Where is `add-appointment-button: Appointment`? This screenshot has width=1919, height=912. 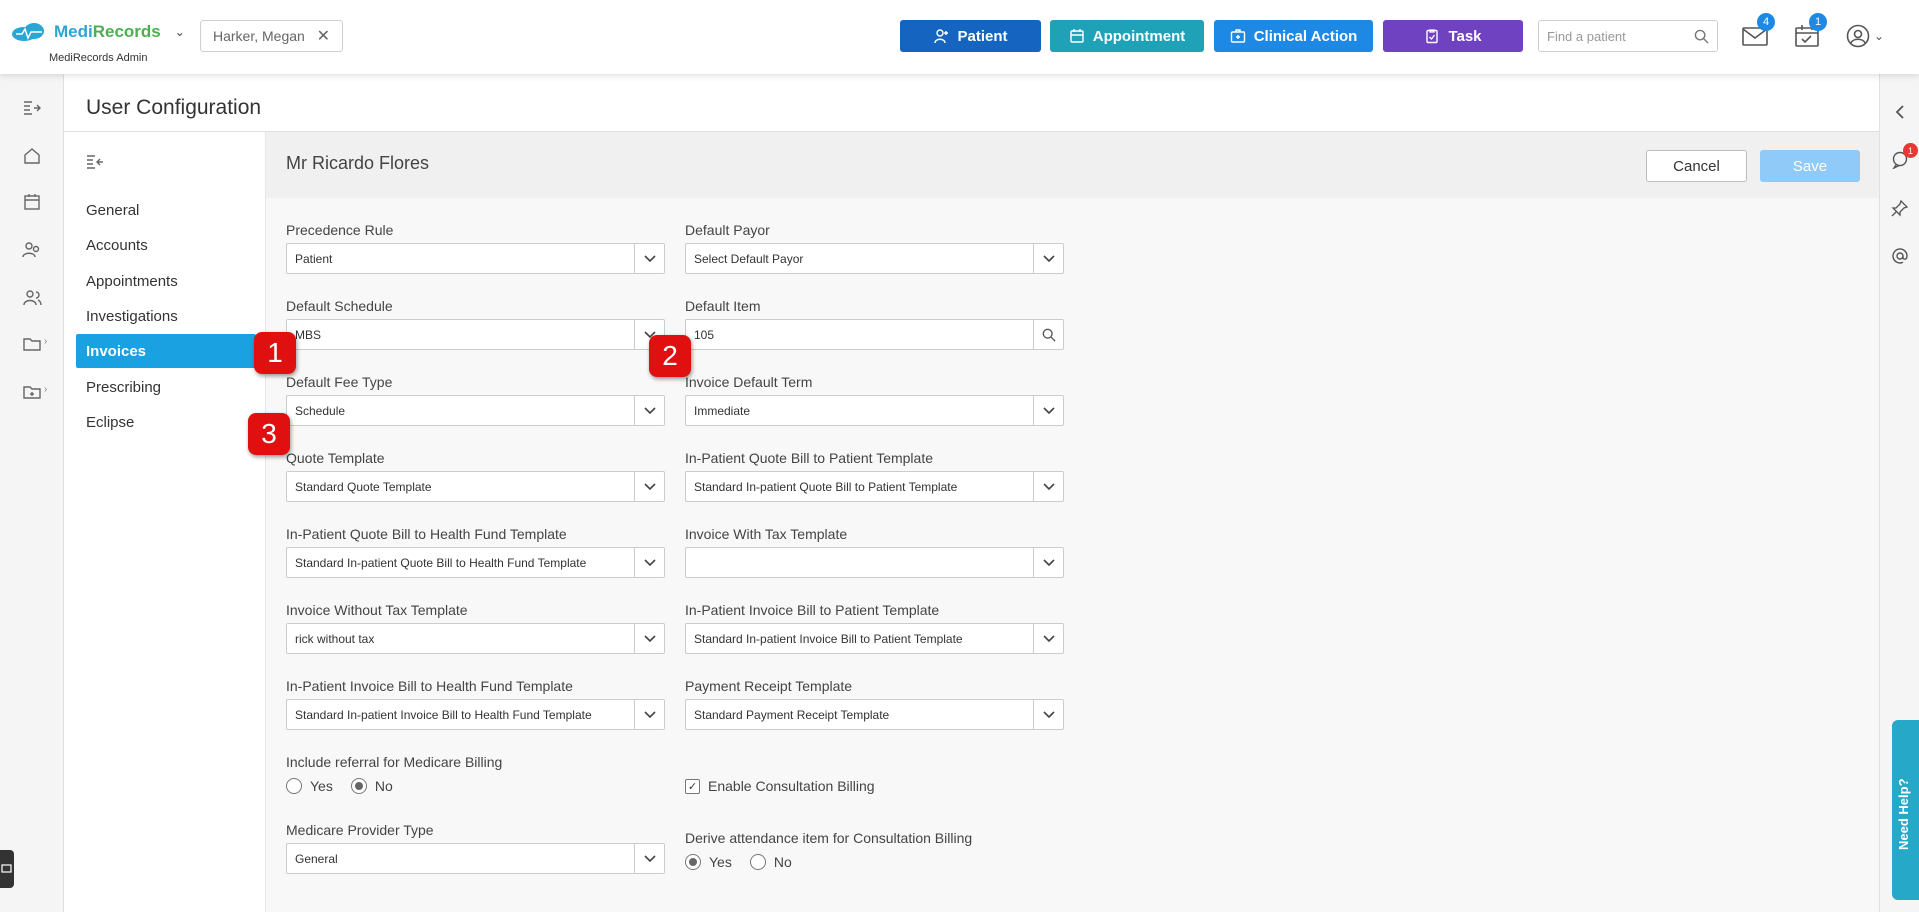
add-appointment-button: Appointment is located at coordinates (1127, 36).